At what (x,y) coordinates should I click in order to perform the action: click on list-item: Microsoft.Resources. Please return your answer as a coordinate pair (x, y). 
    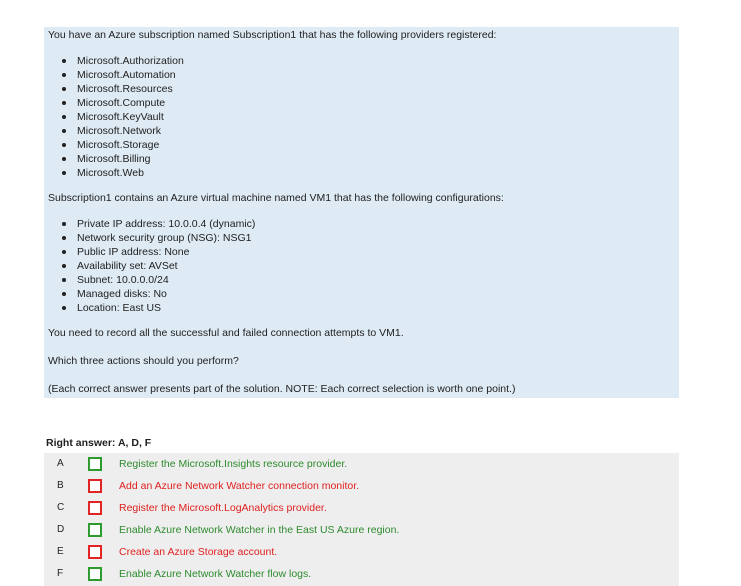
    Looking at the image, I should click on (122, 89).